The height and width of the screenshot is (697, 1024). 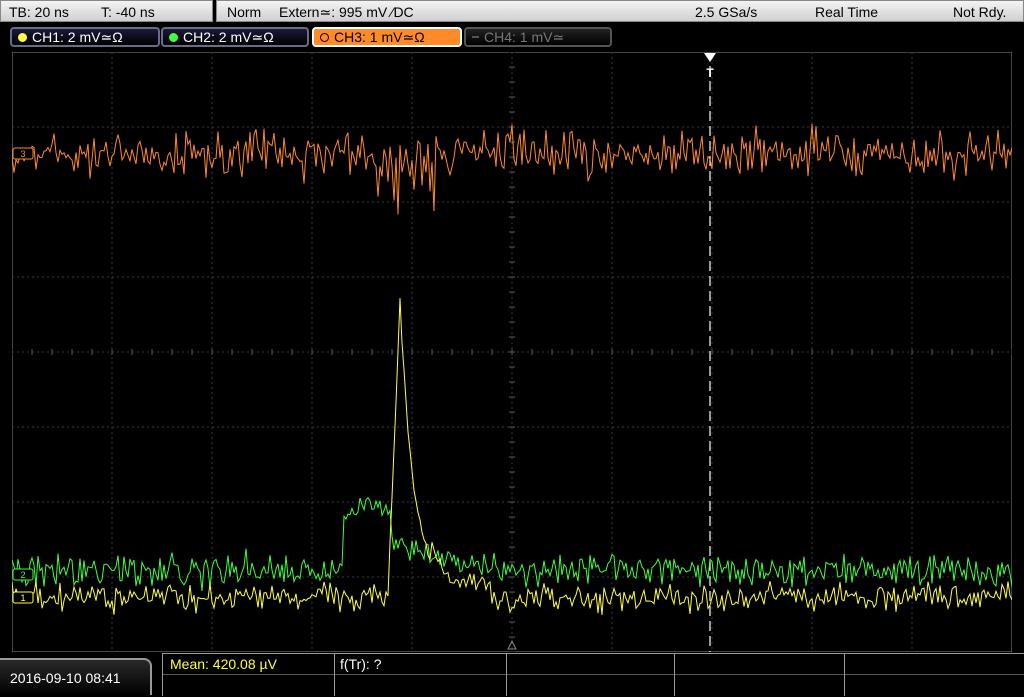 What do you see at coordinates (324, 37) in the screenshot?
I see `ch3-color-dot-icon` at bounding box center [324, 37].